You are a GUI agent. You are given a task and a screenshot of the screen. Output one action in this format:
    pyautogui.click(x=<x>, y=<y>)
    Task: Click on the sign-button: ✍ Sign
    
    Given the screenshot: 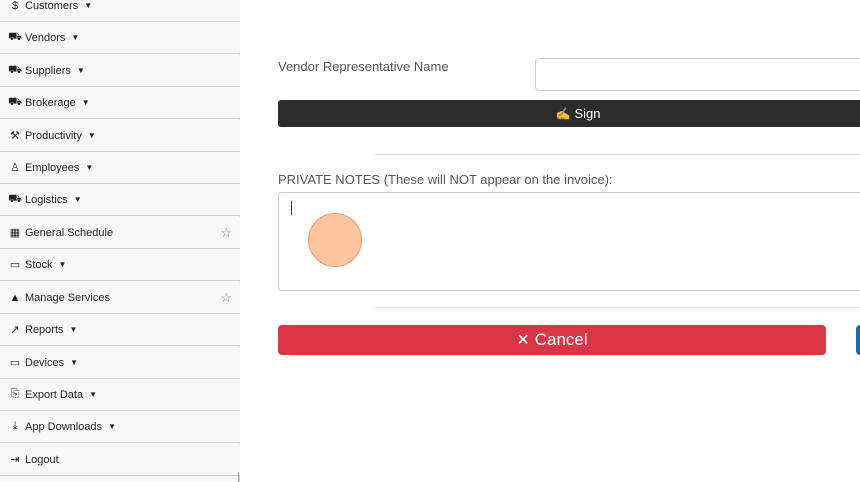 What is the action you would take?
    pyautogui.click(x=569, y=113)
    